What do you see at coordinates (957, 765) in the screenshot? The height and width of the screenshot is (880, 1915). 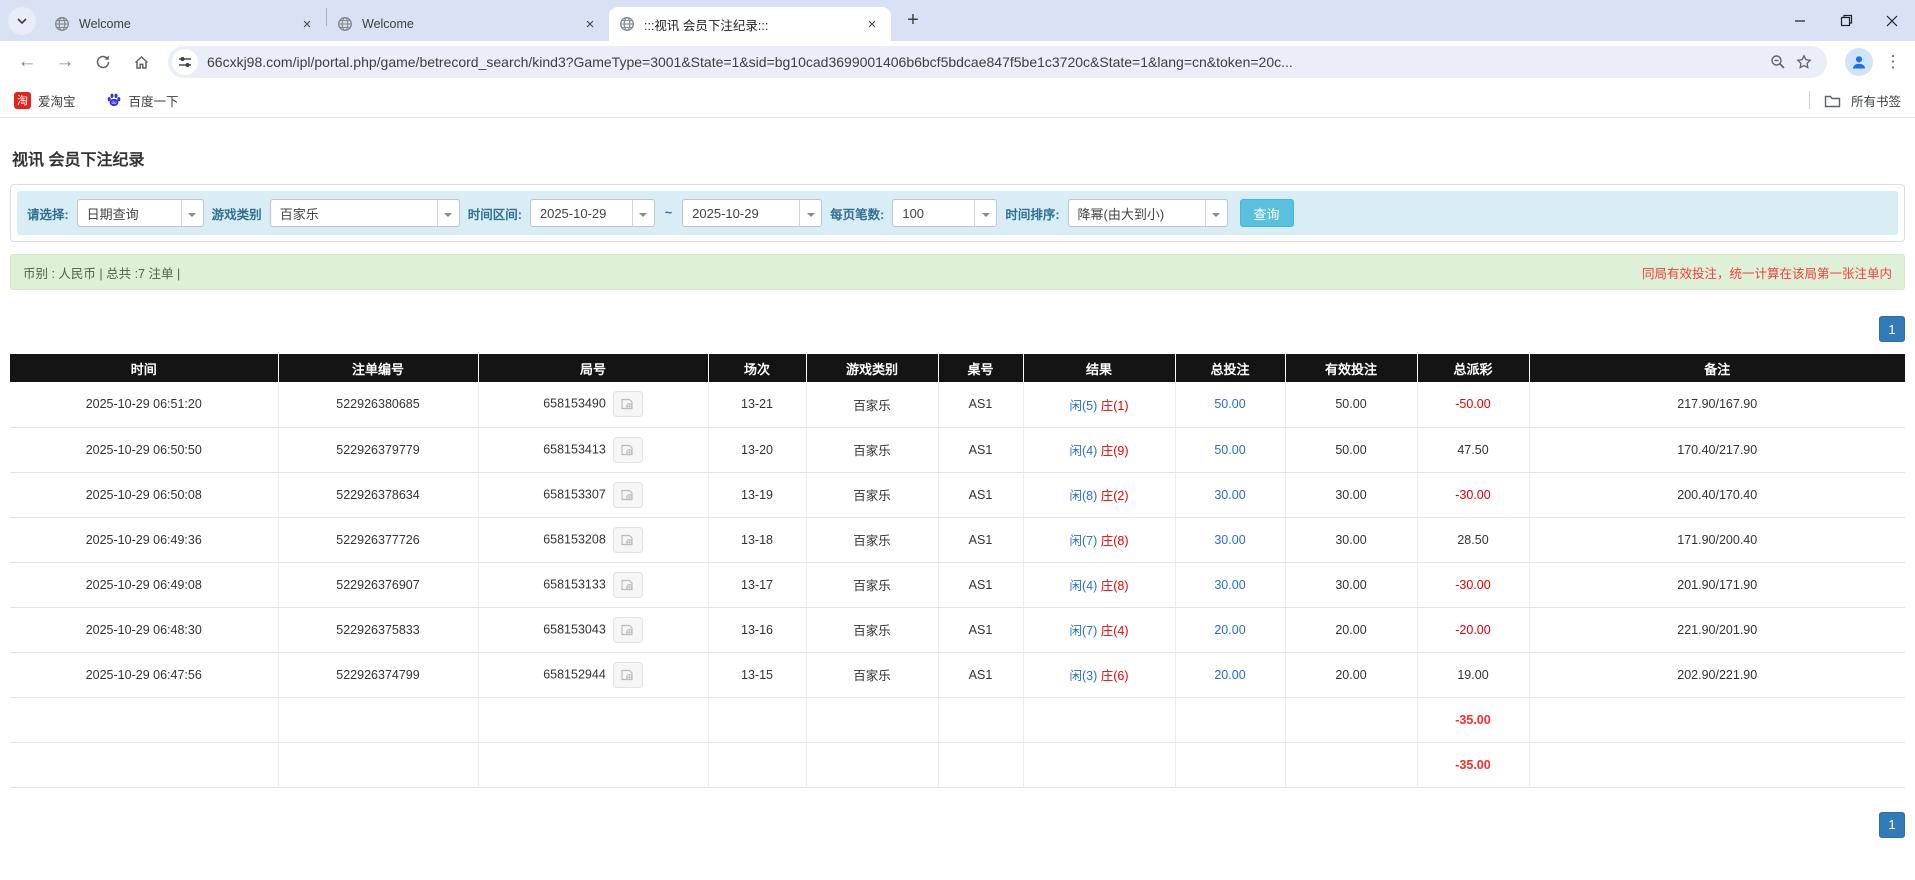 I see `total-row: 总计 7 230.00 230.00 -35.00` at bounding box center [957, 765].